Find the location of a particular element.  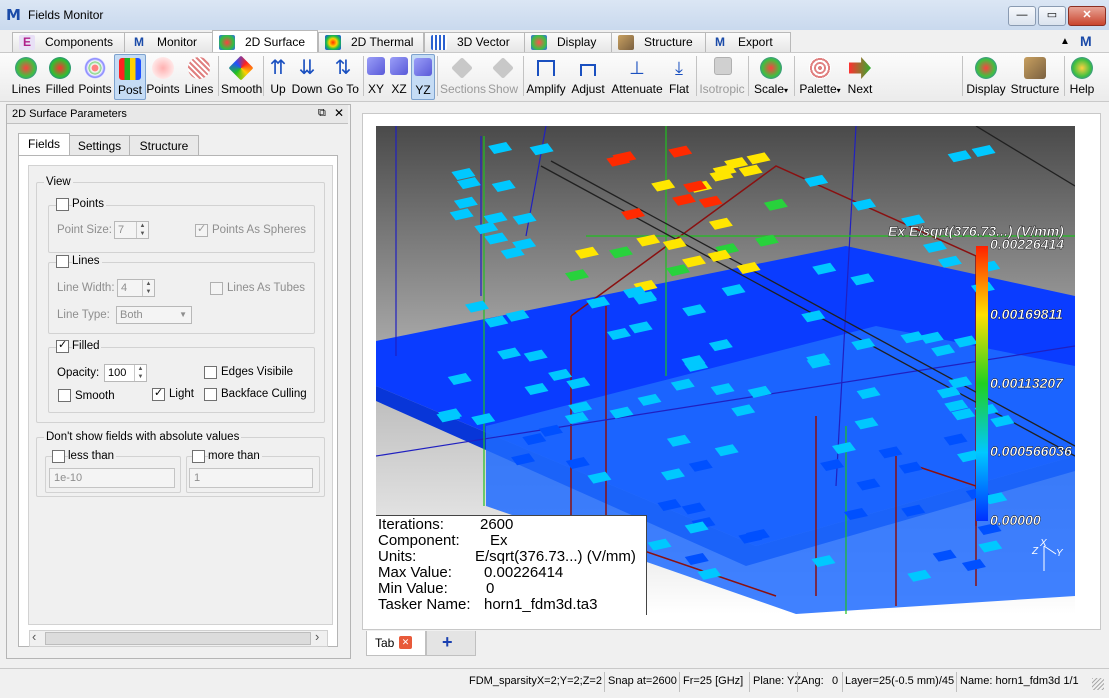

opacity-spinner: 100 ▲ ▼ is located at coordinates (125, 373).